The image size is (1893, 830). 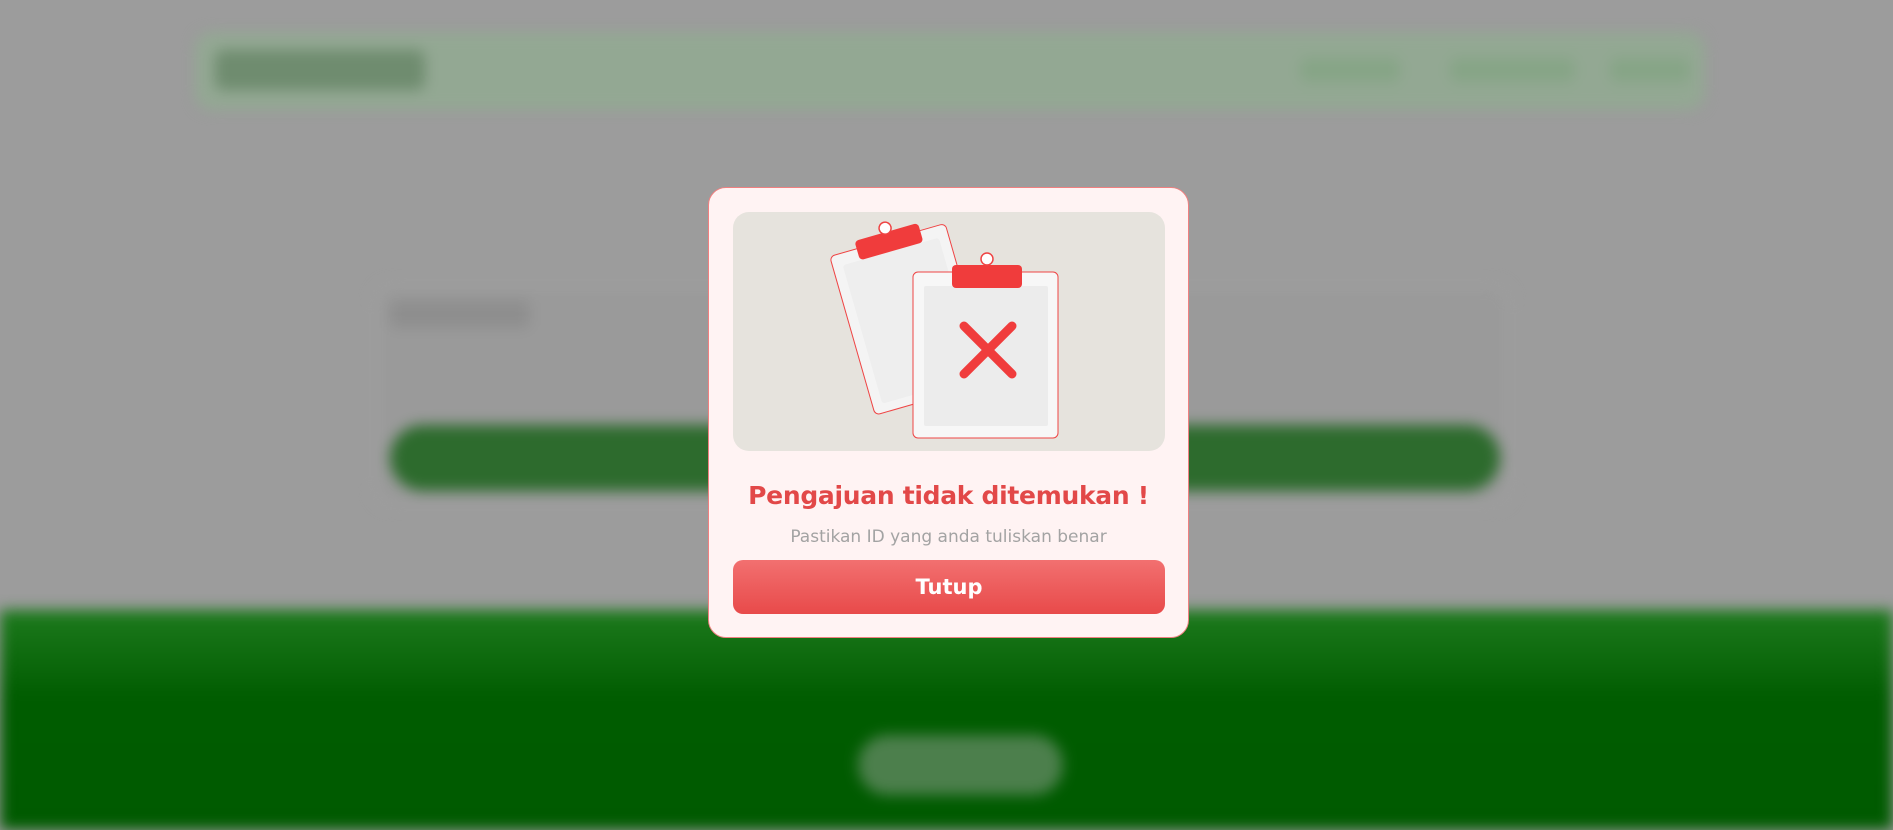 I want to click on background-footer-logo, so click(x=960, y=765).